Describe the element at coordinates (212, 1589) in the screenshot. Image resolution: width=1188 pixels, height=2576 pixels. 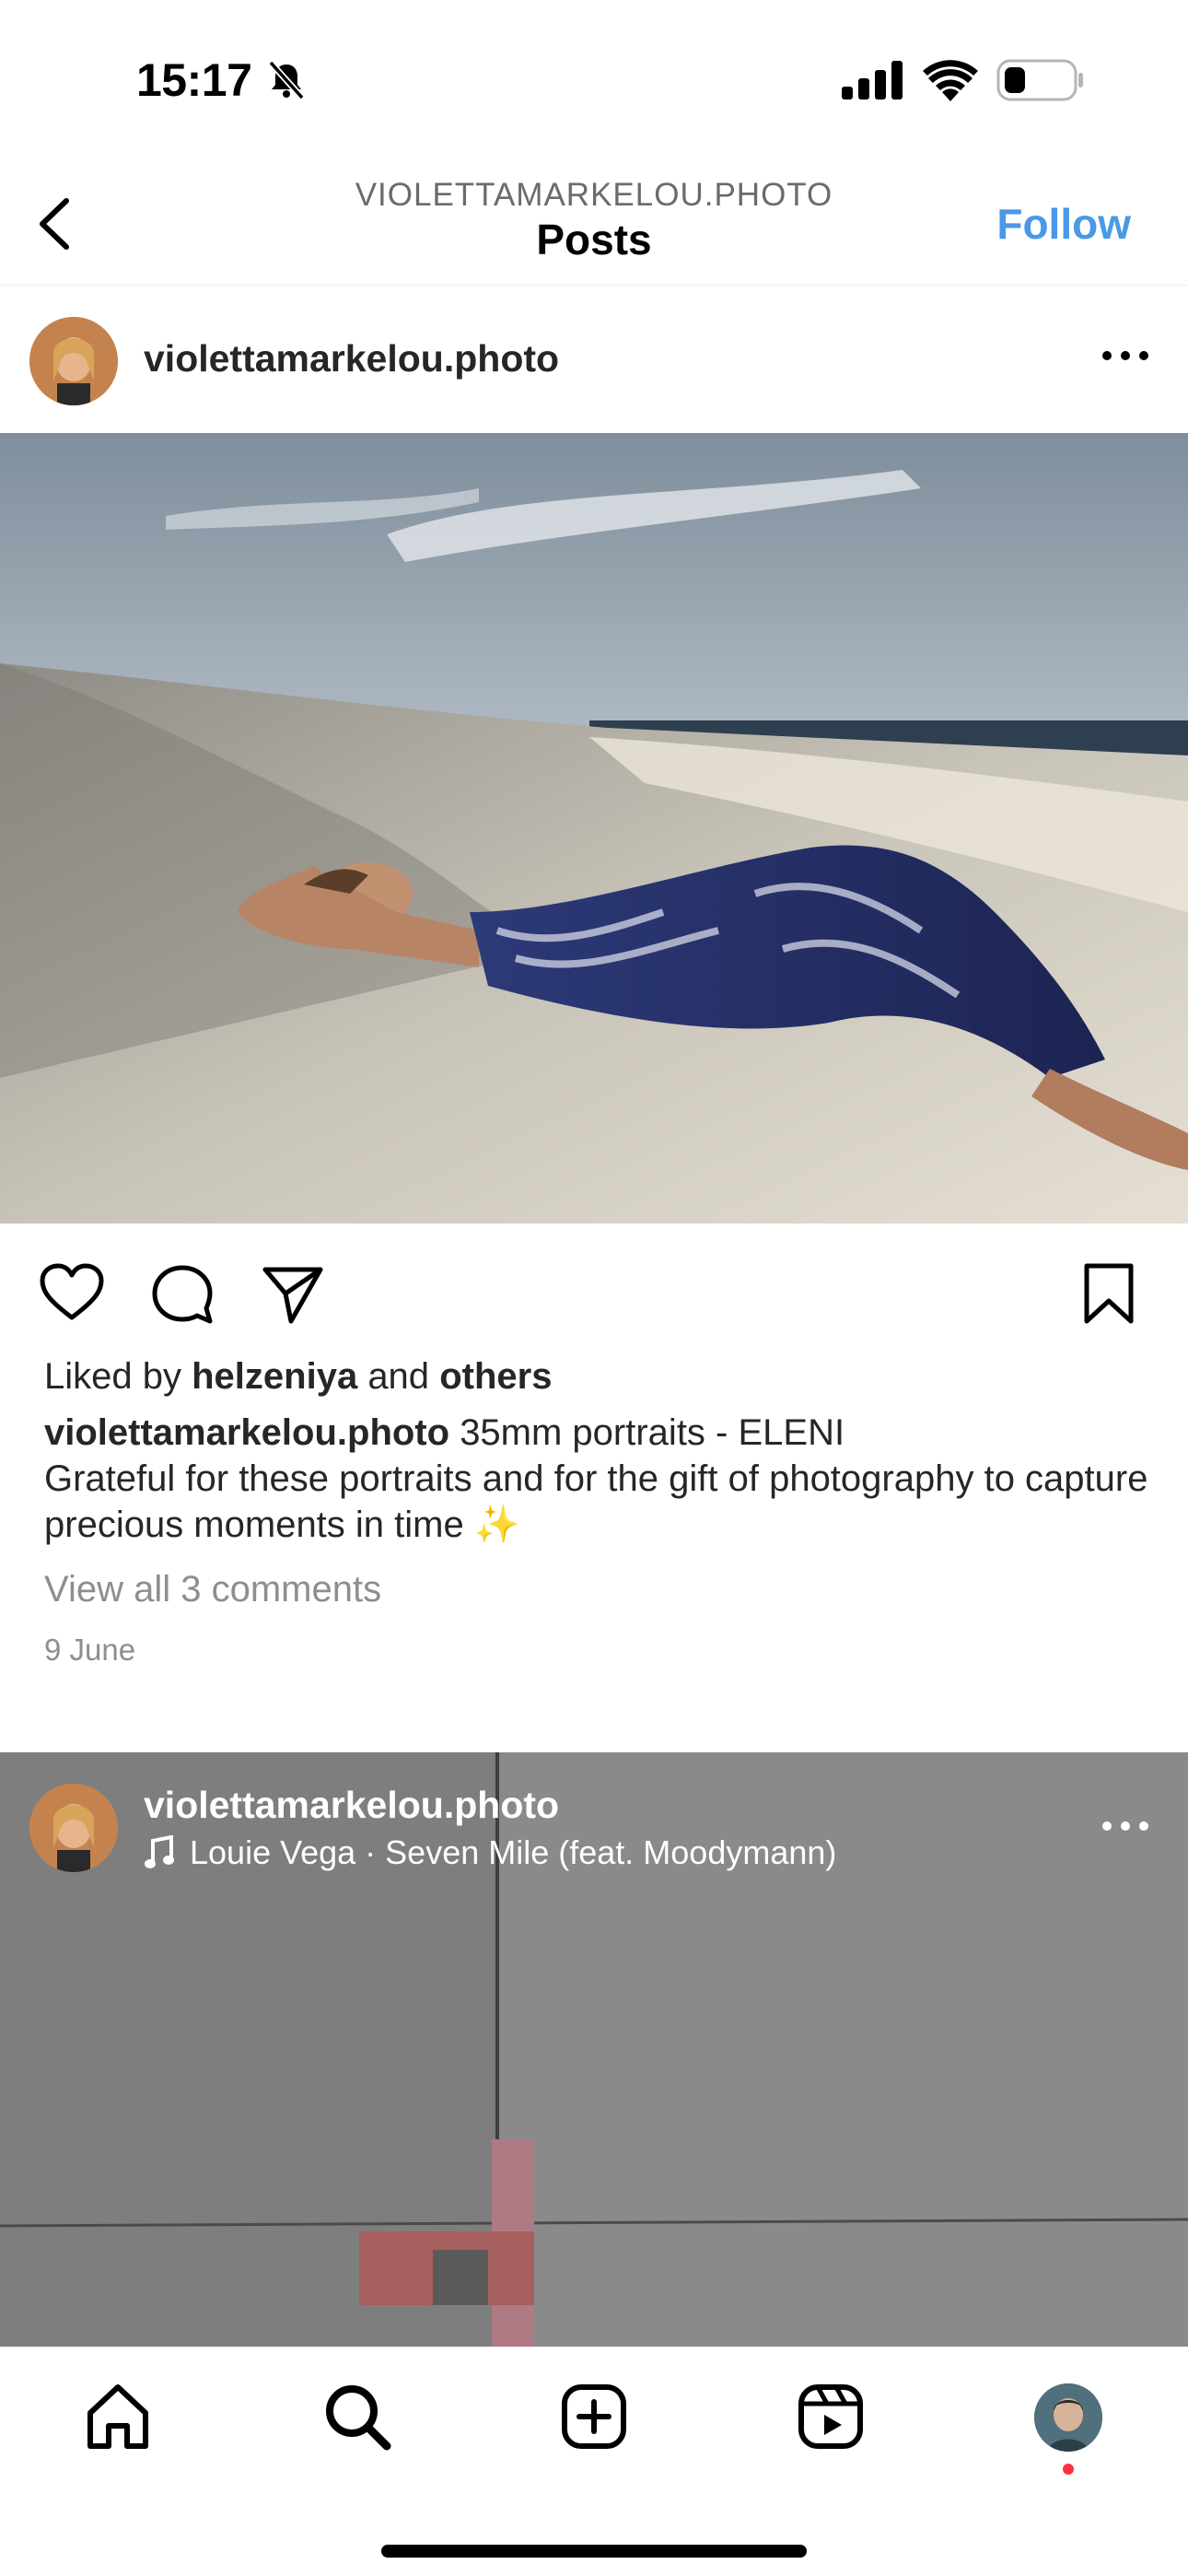
I see `view-comments-link: View all 3 comments` at that location.